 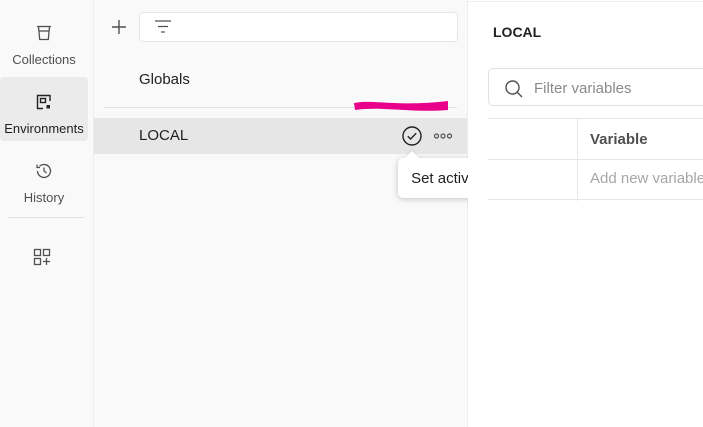 What do you see at coordinates (44, 197) in the screenshot?
I see `sidebar-item-label: History` at bounding box center [44, 197].